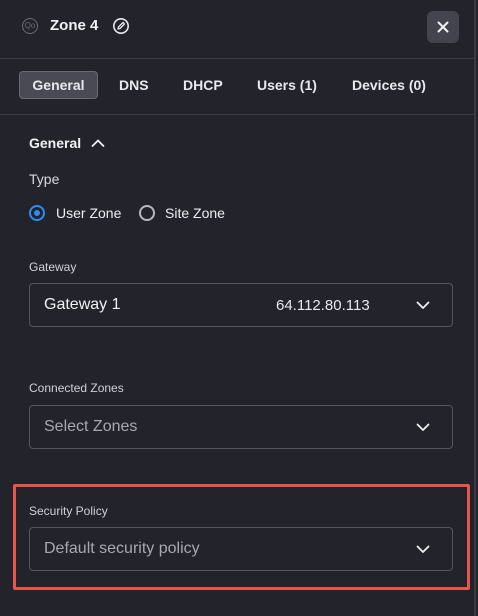 This screenshot has width=478, height=616. What do you see at coordinates (53, 267) in the screenshot?
I see `gateway-label: Gateway` at bounding box center [53, 267].